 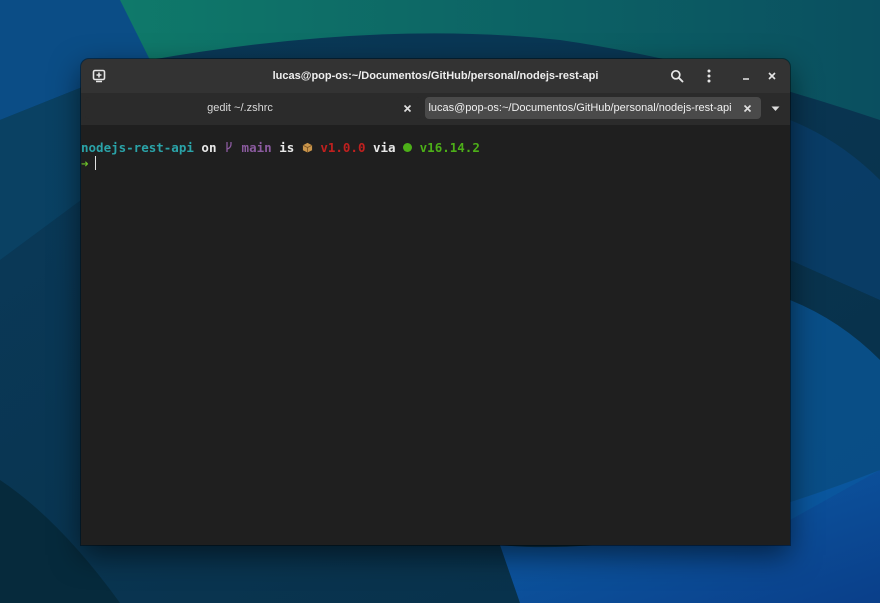 I want to click on prompt-on: on, so click(x=209, y=147).